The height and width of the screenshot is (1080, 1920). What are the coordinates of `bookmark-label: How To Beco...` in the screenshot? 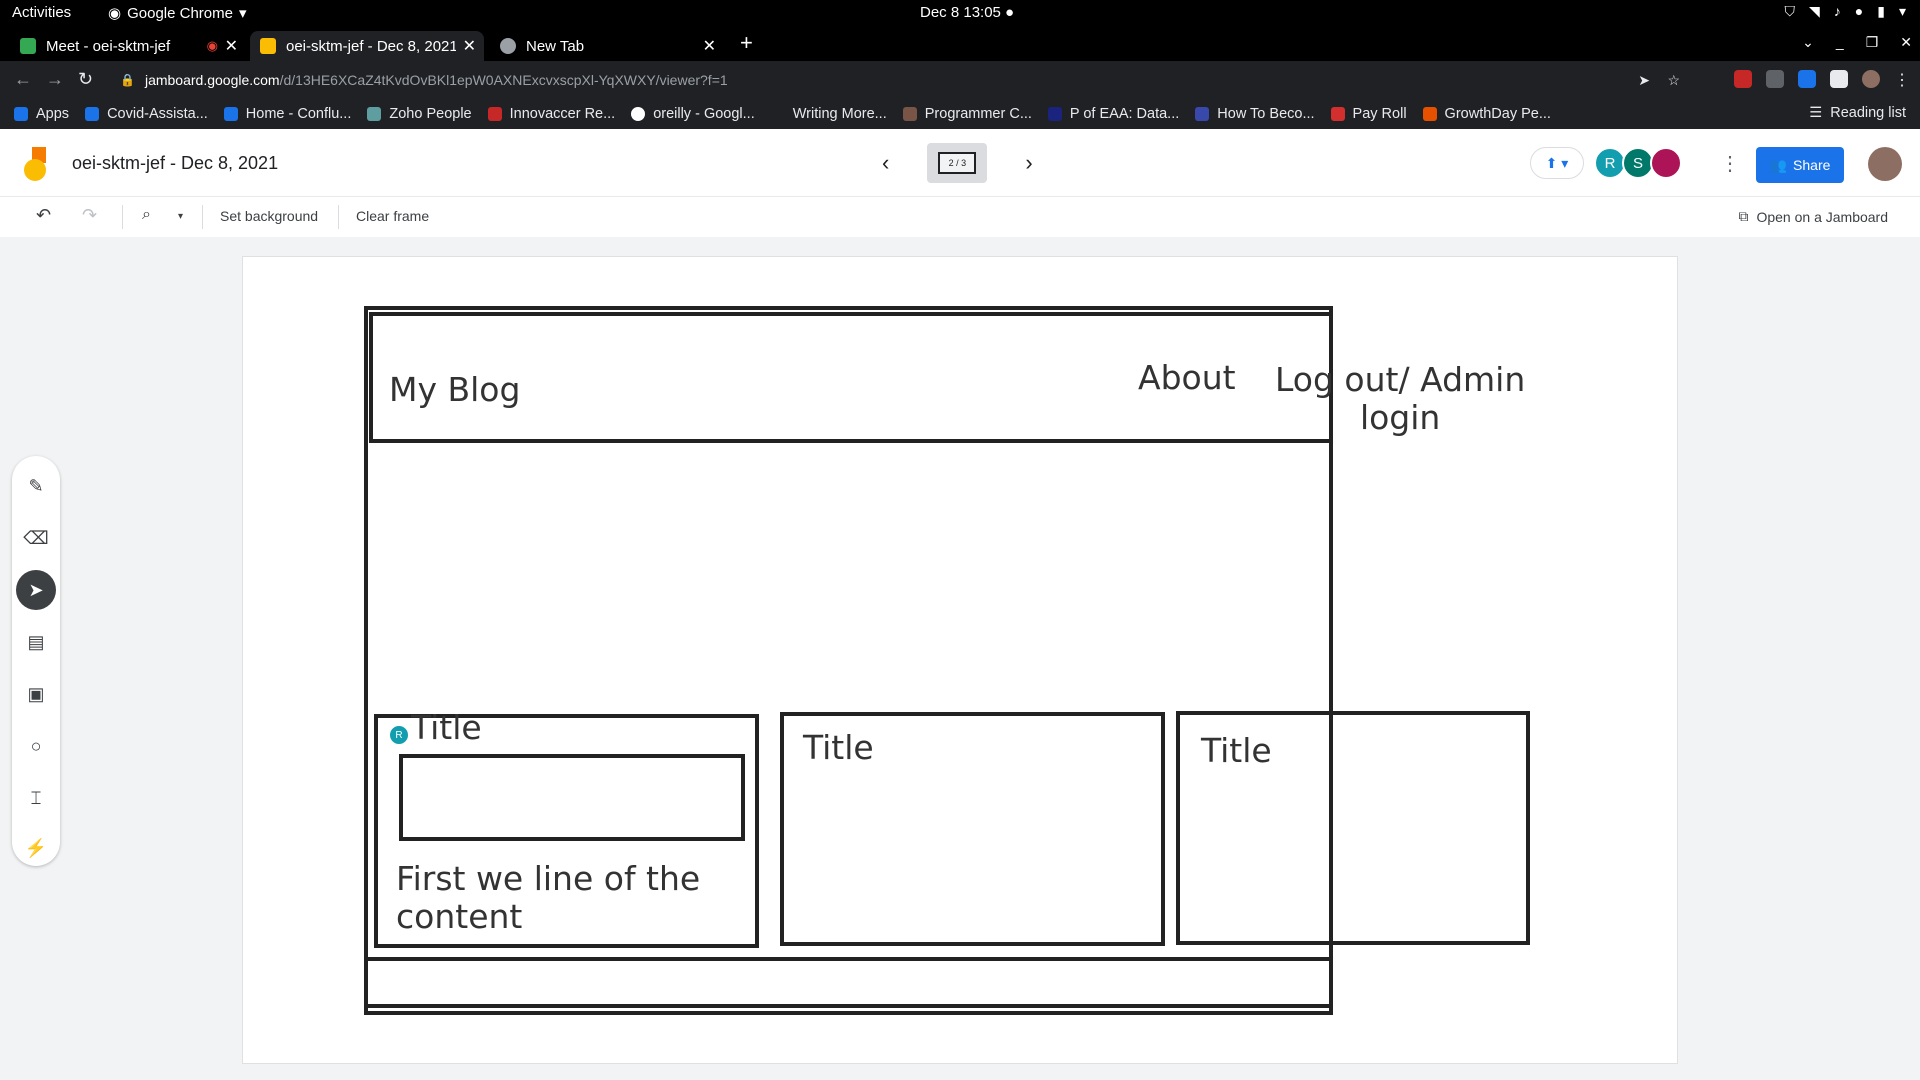 It's located at (1266, 114).